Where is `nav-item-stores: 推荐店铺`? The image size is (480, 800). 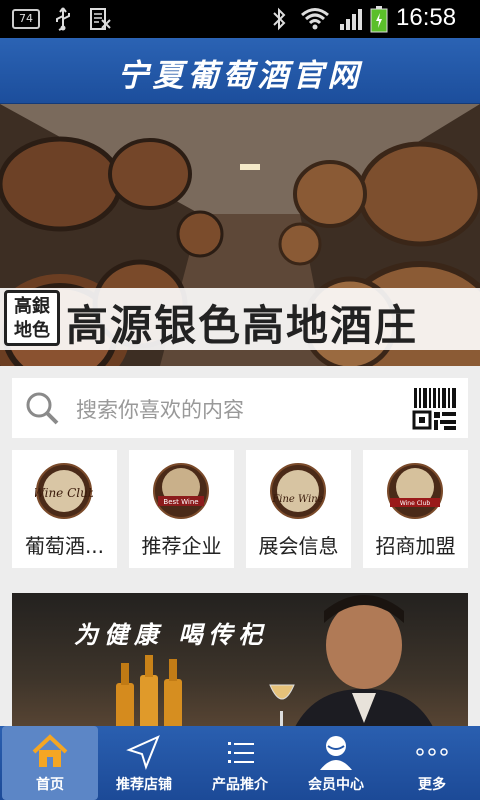 nav-item-stores: 推荐店铺 is located at coordinates (144, 763).